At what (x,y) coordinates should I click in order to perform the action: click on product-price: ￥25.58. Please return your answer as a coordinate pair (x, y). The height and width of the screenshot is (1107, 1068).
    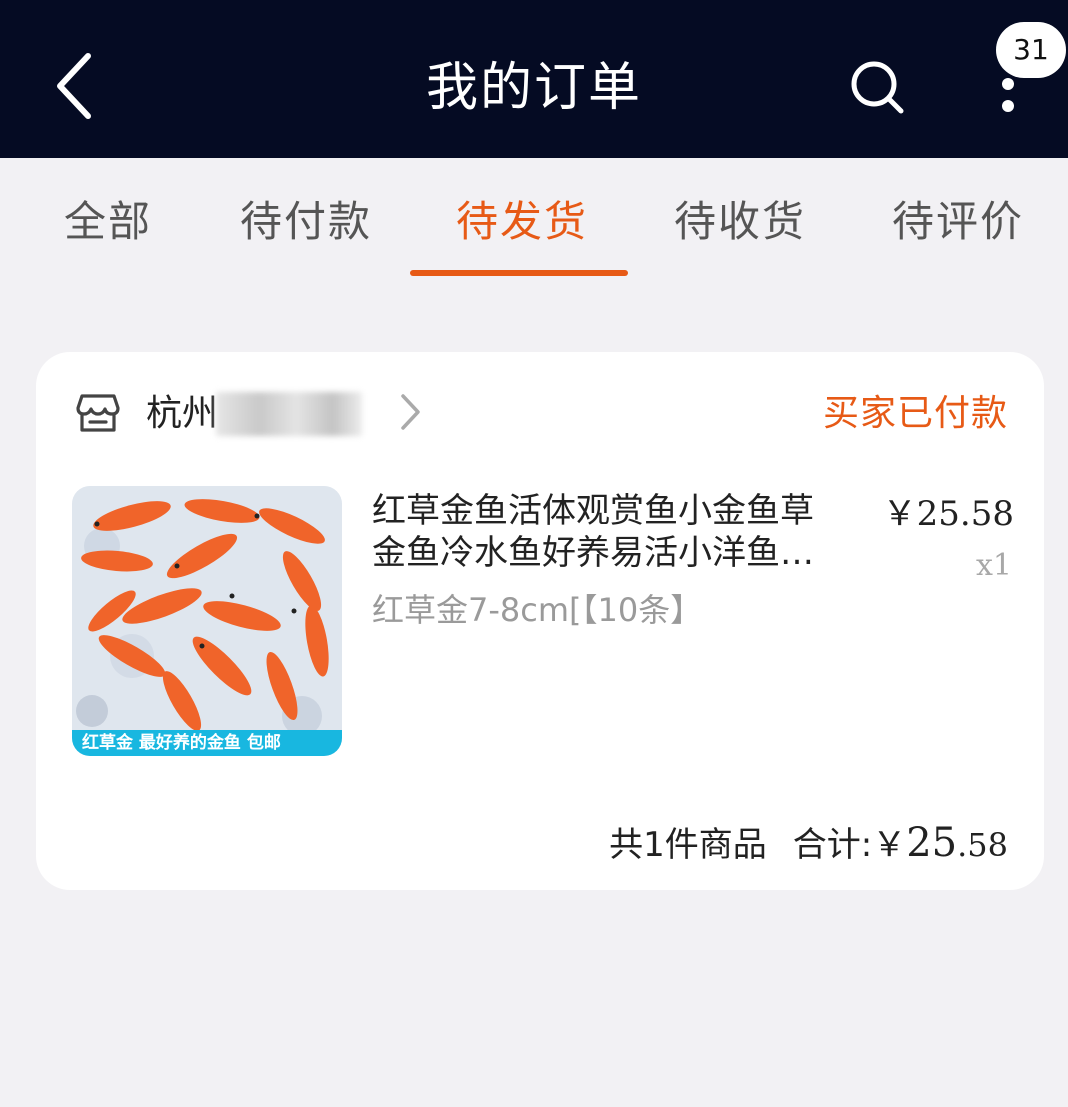
    Looking at the image, I should click on (948, 514).